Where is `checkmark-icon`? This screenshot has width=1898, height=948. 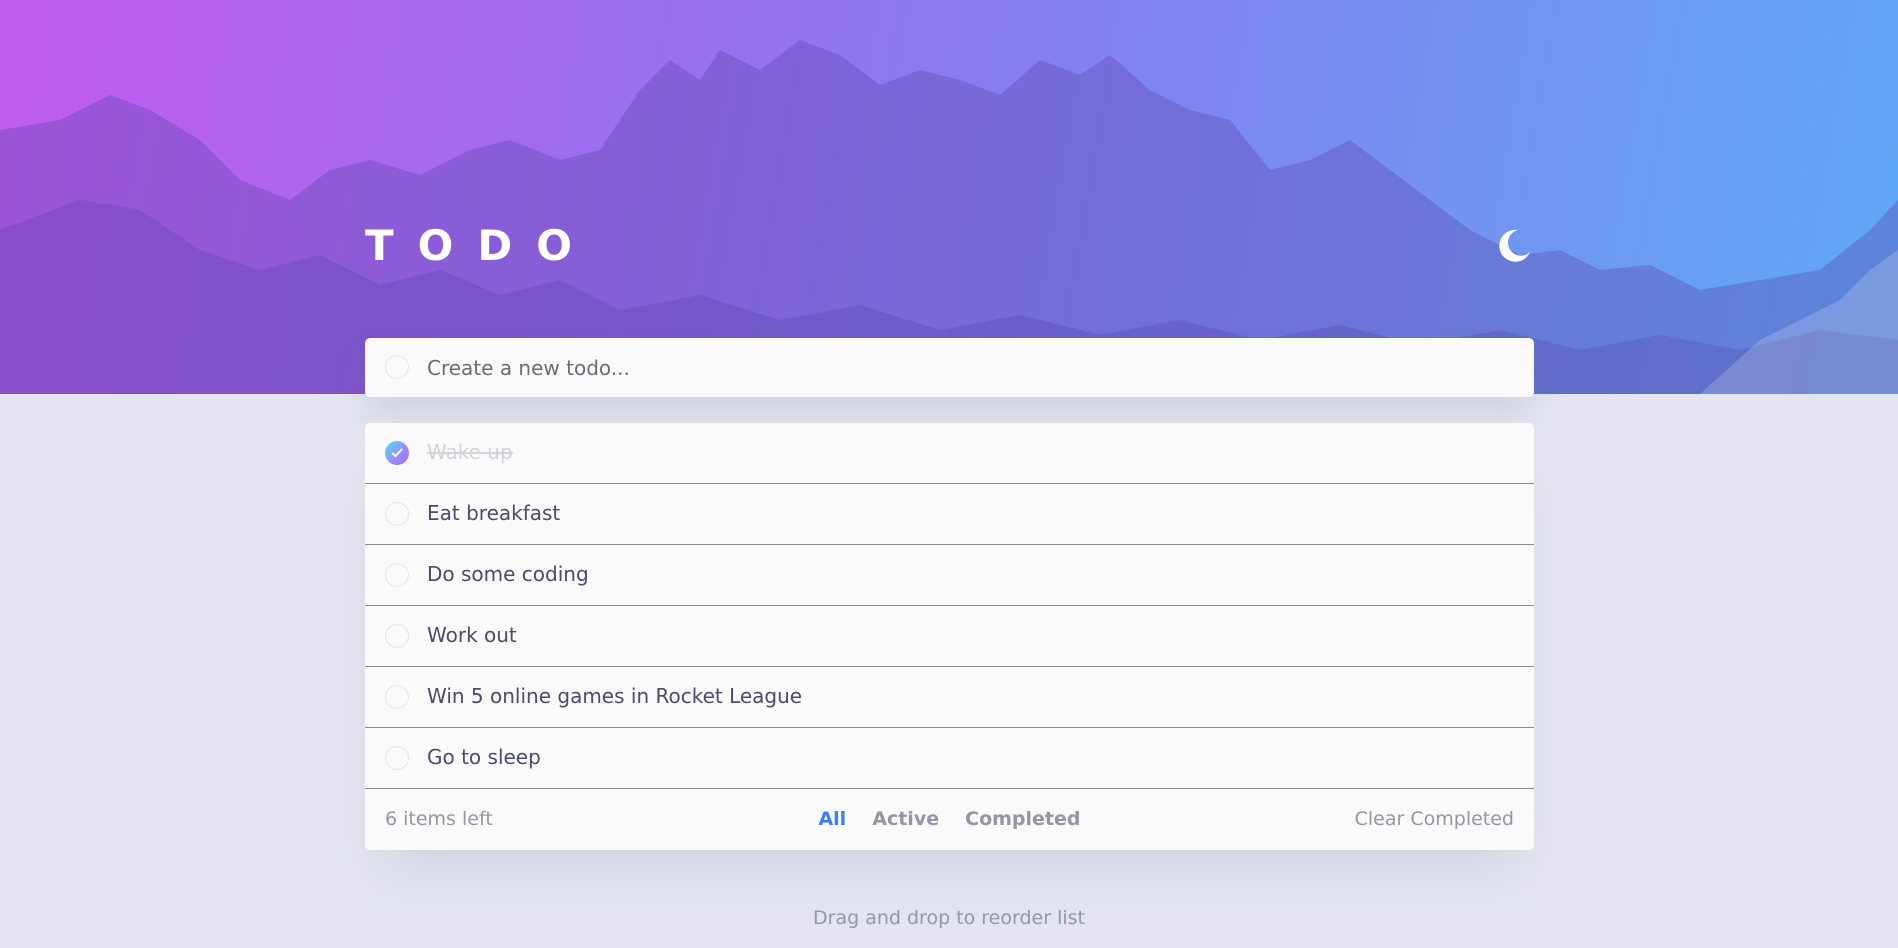
checkmark-icon is located at coordinates (397, 453).